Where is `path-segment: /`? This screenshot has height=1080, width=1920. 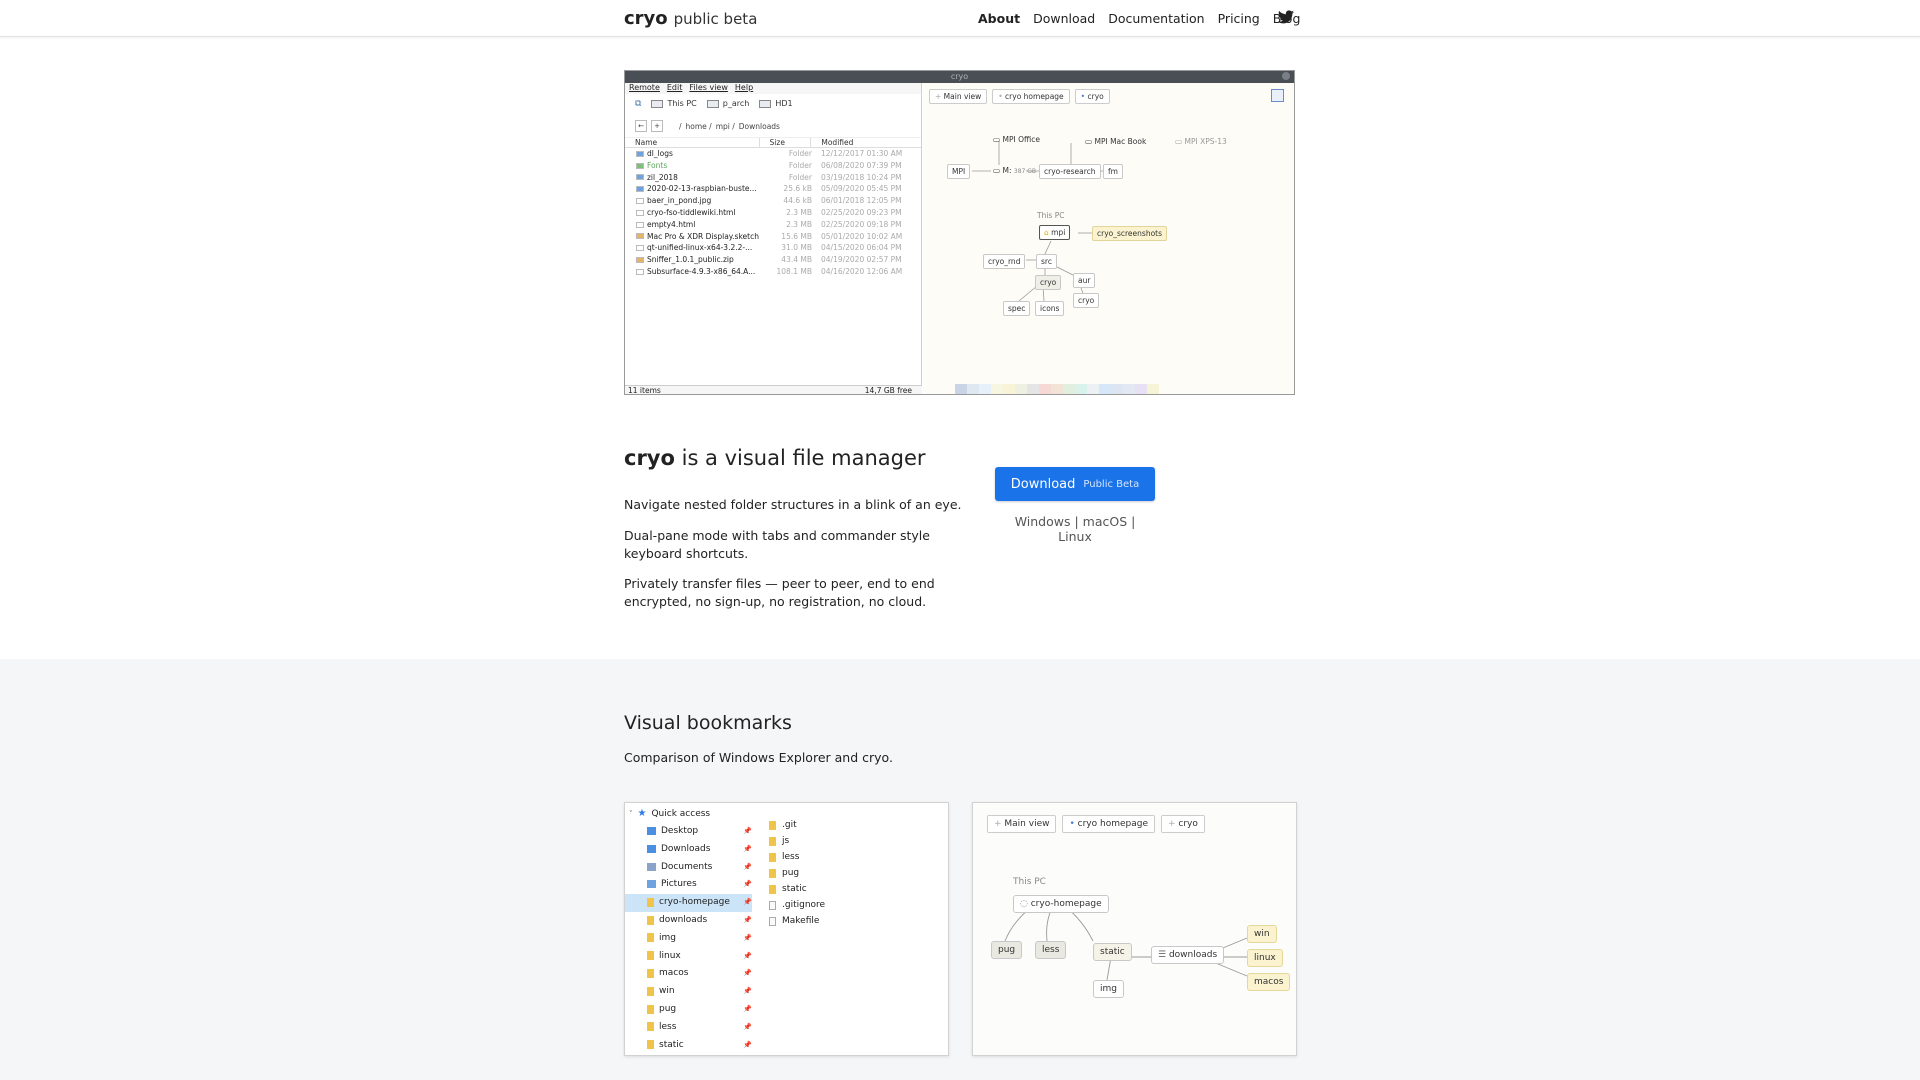
path-segment: / is located at coordinates (680, 126).